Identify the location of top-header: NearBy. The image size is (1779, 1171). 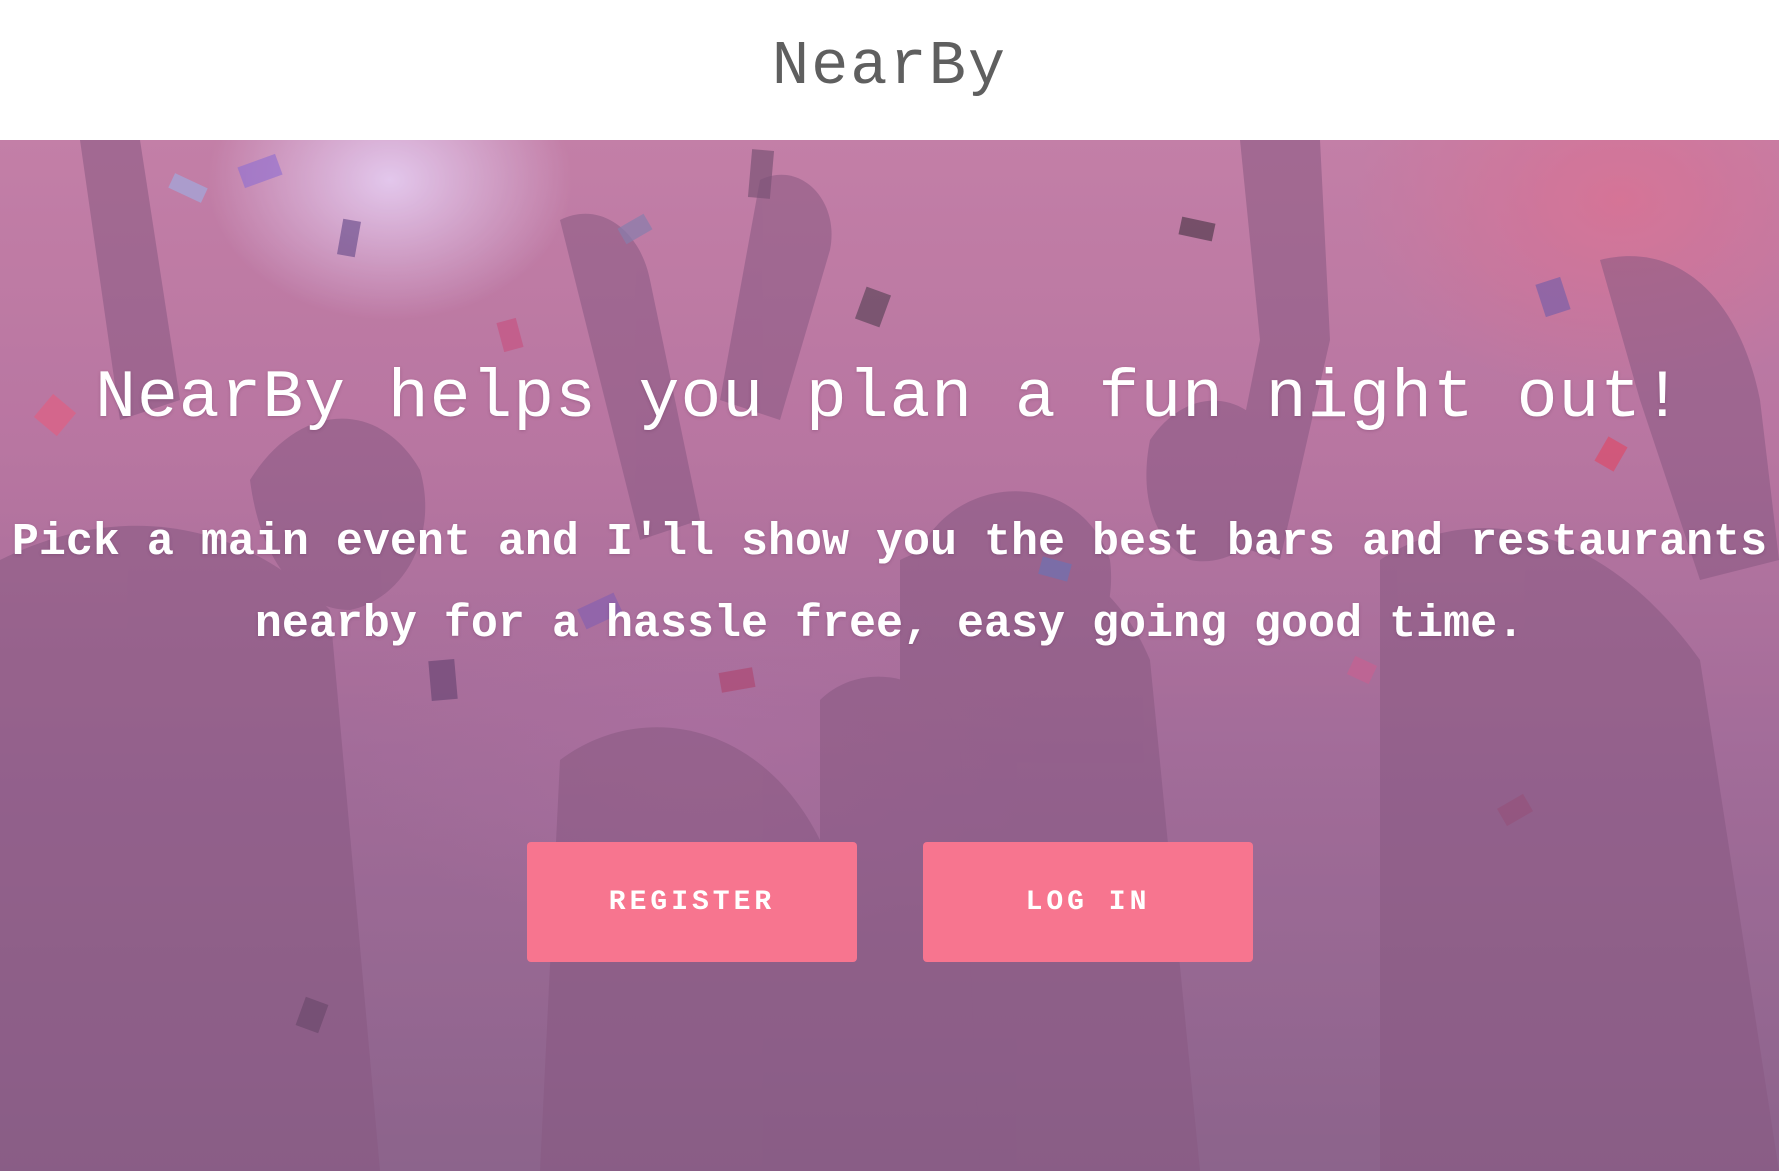
(889, 70).